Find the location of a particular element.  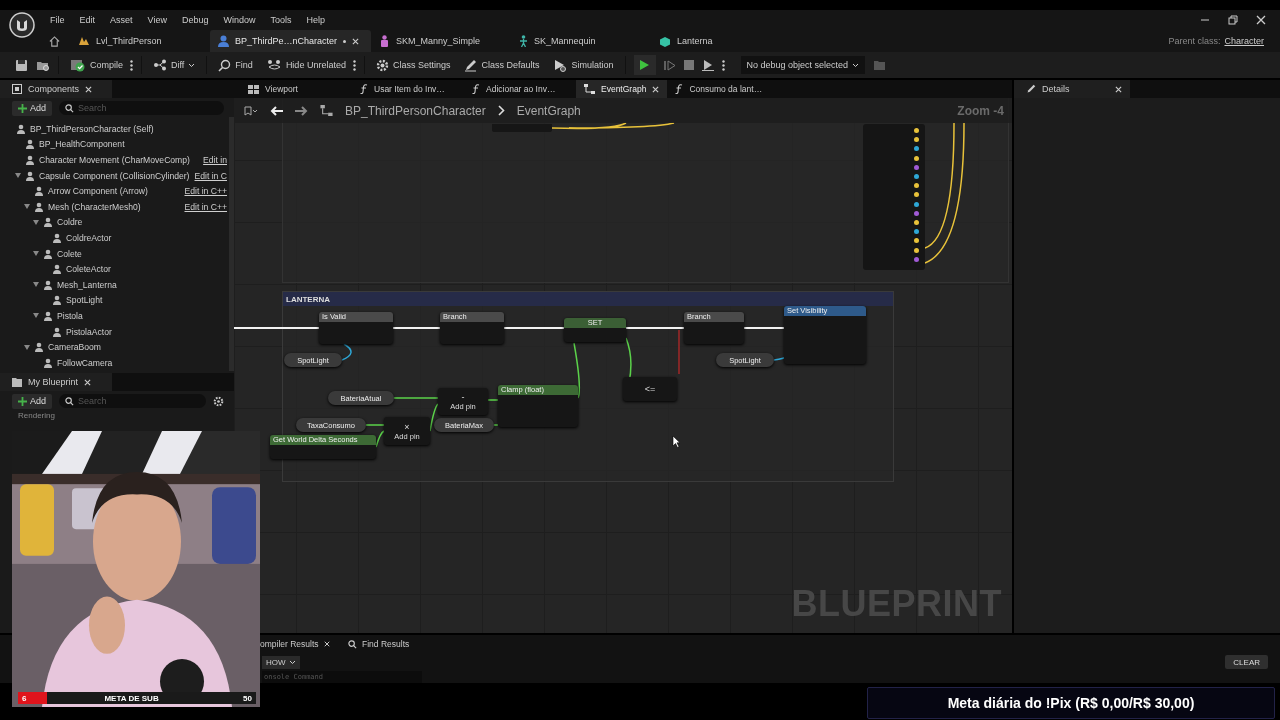

tree-item: CameraBoom is located at coordinates (74, 347).